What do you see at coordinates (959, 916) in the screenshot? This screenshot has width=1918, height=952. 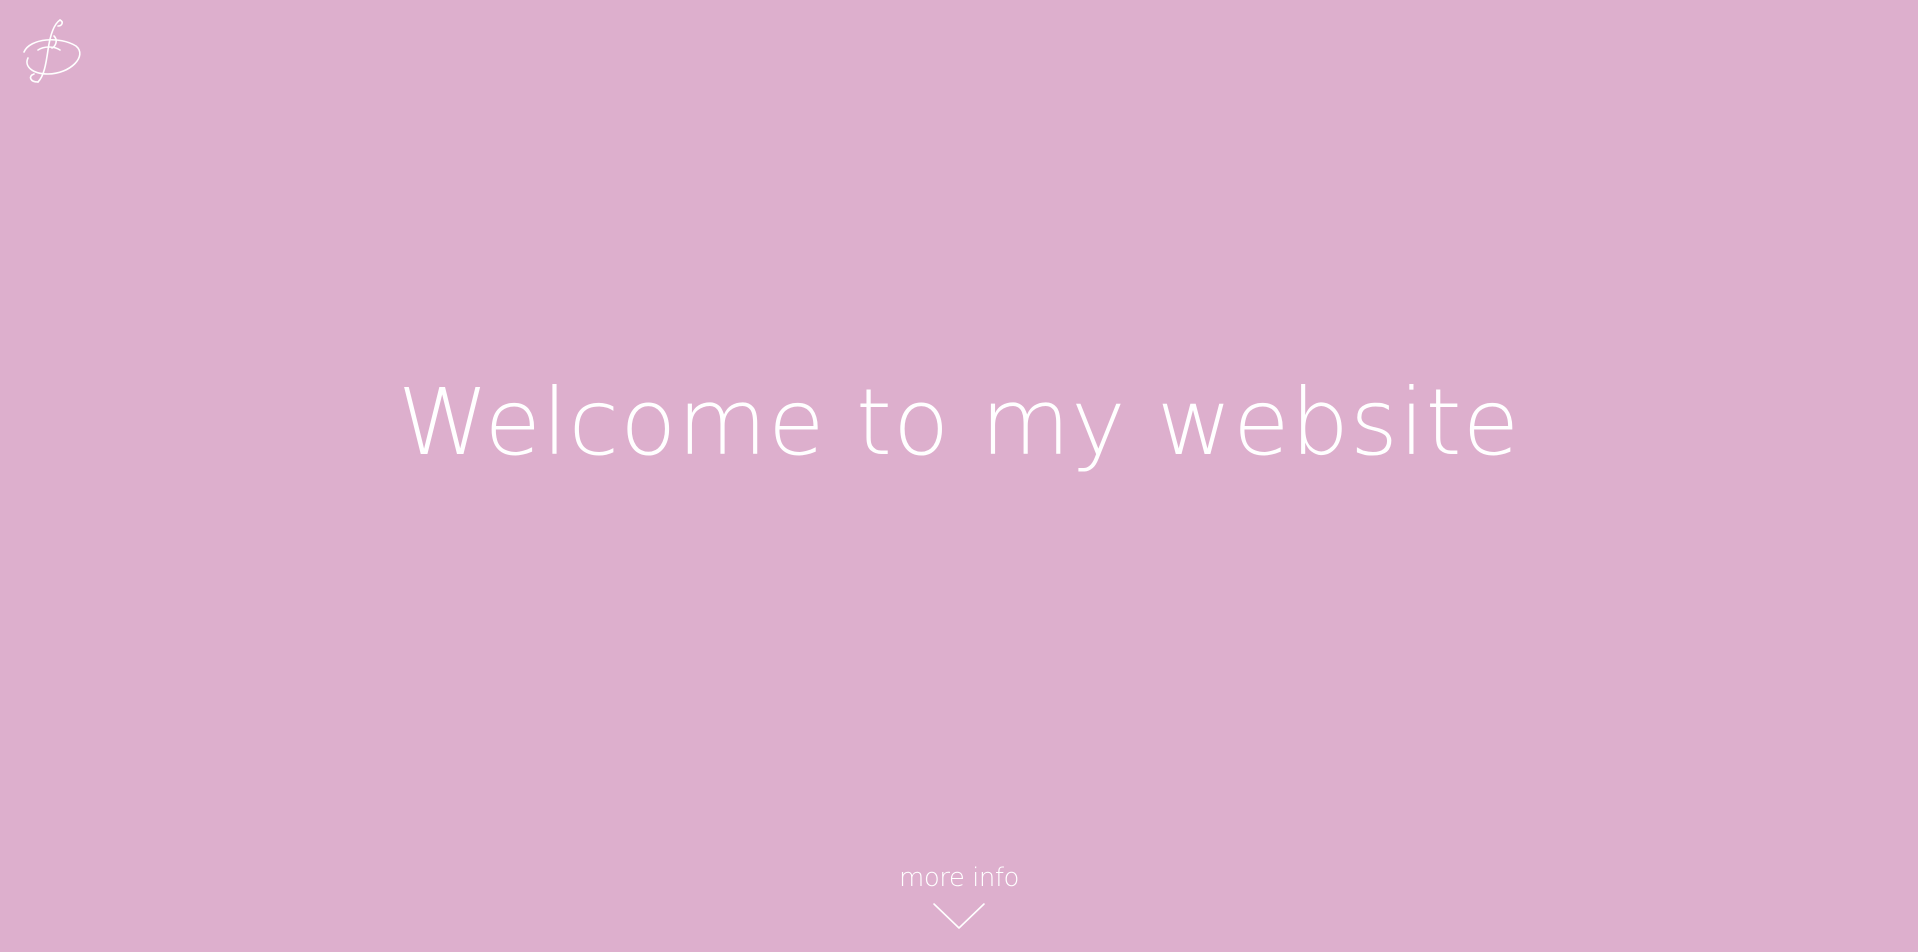 I see `chevron-down-icon` at bounding box center [959, 916].